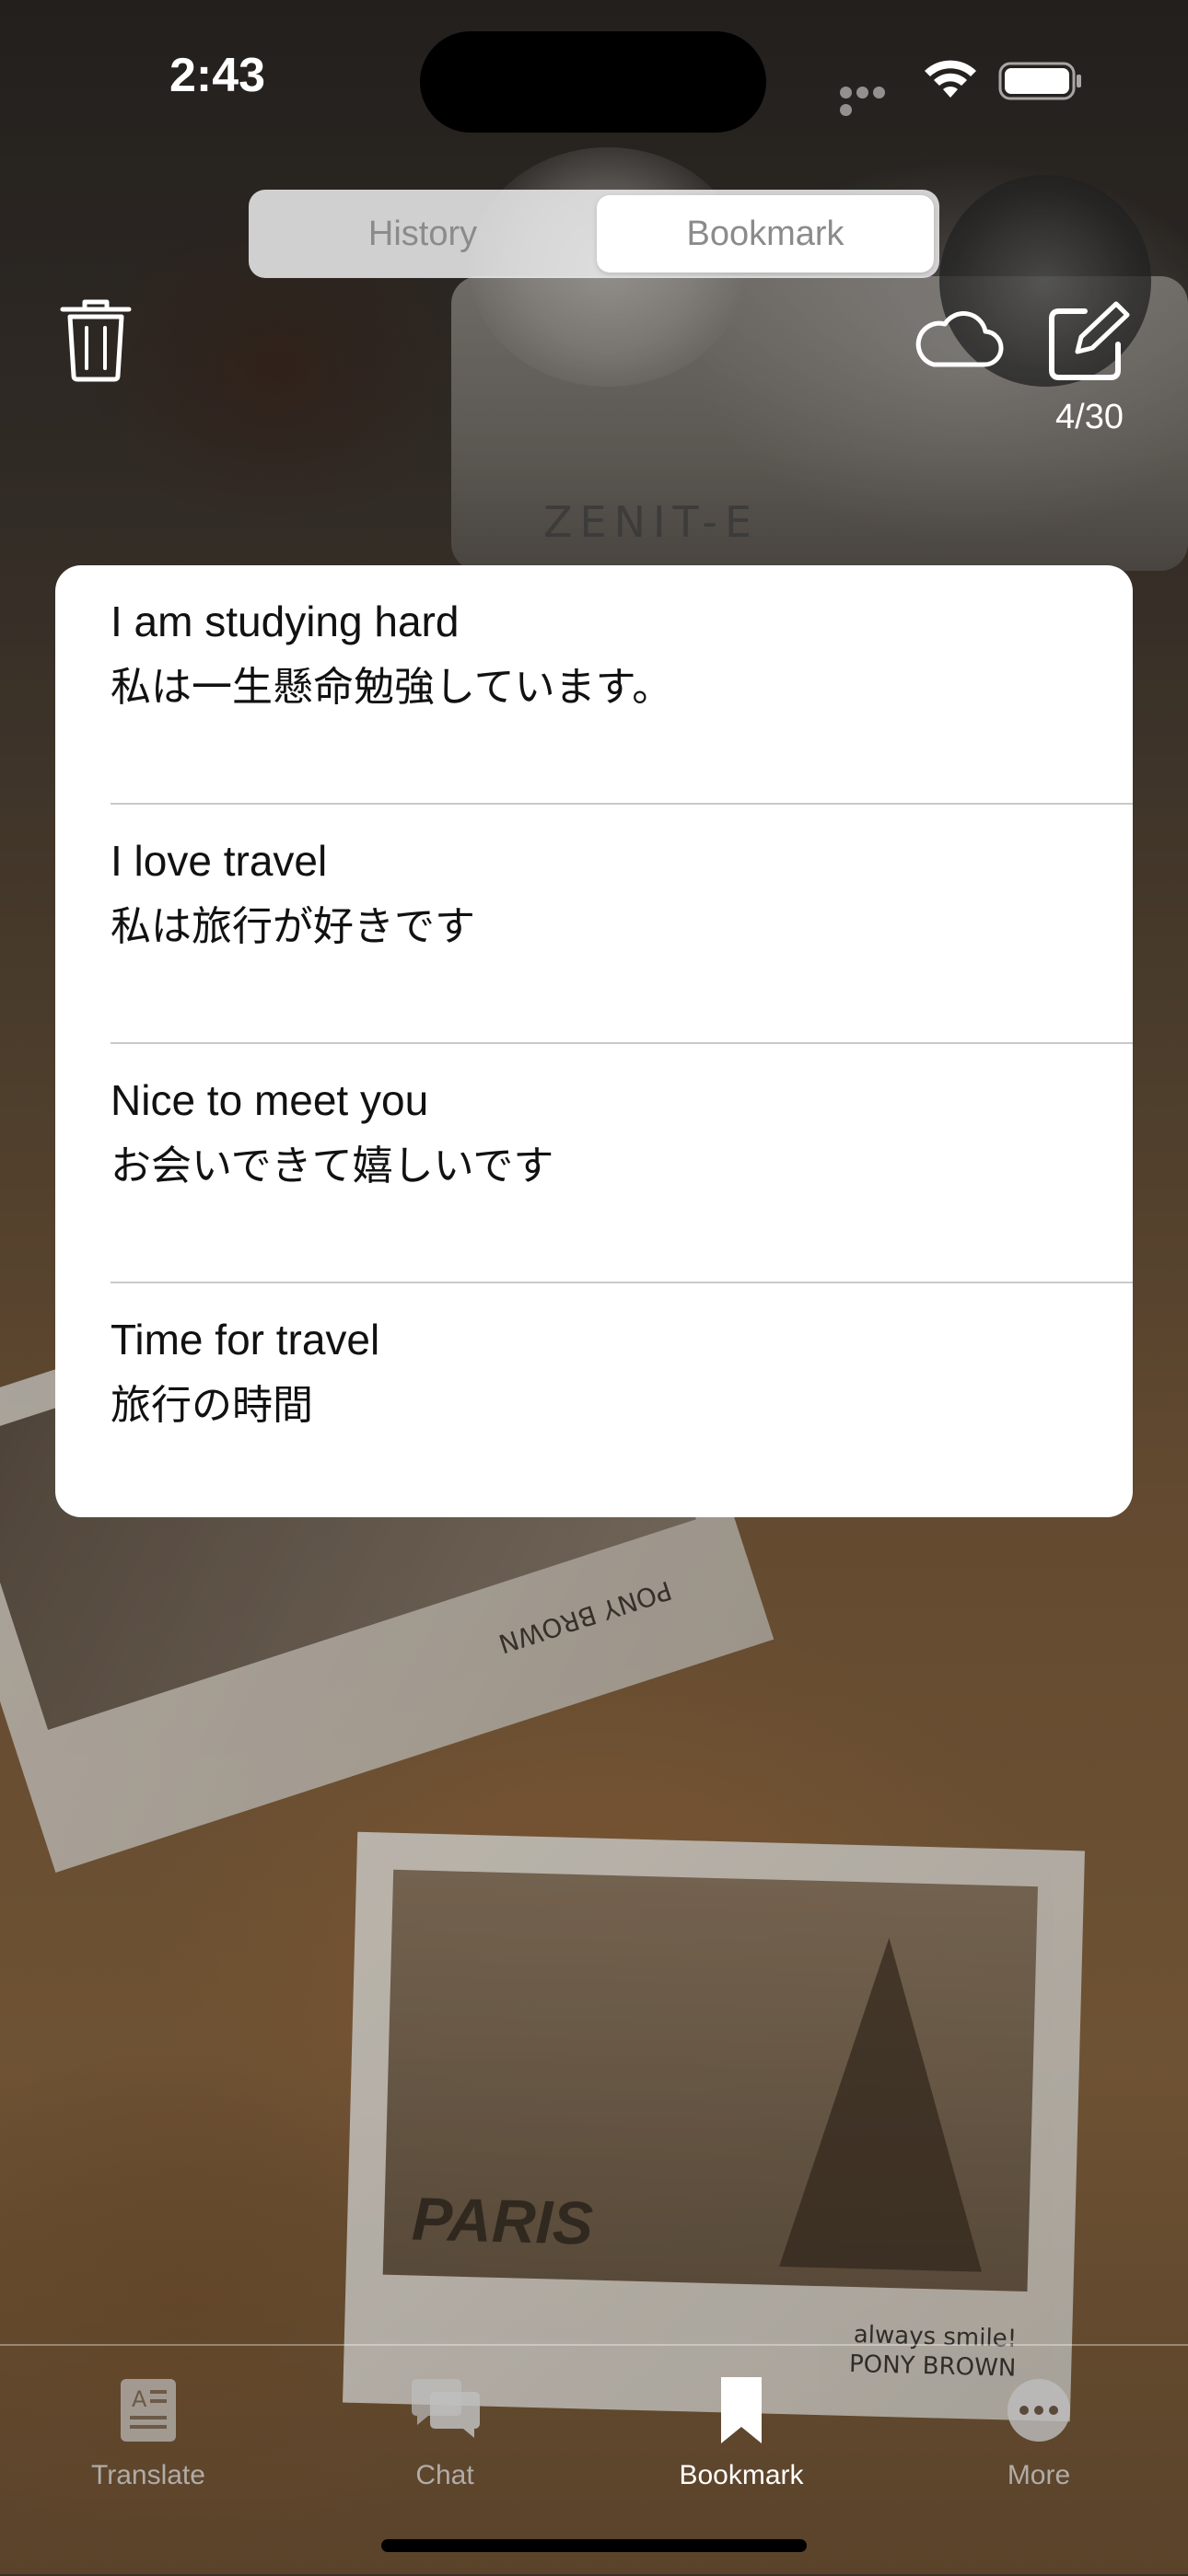 This screenshot has height=2576, width=1188. I want to click on bookmark-icon, so click(741, 2410).